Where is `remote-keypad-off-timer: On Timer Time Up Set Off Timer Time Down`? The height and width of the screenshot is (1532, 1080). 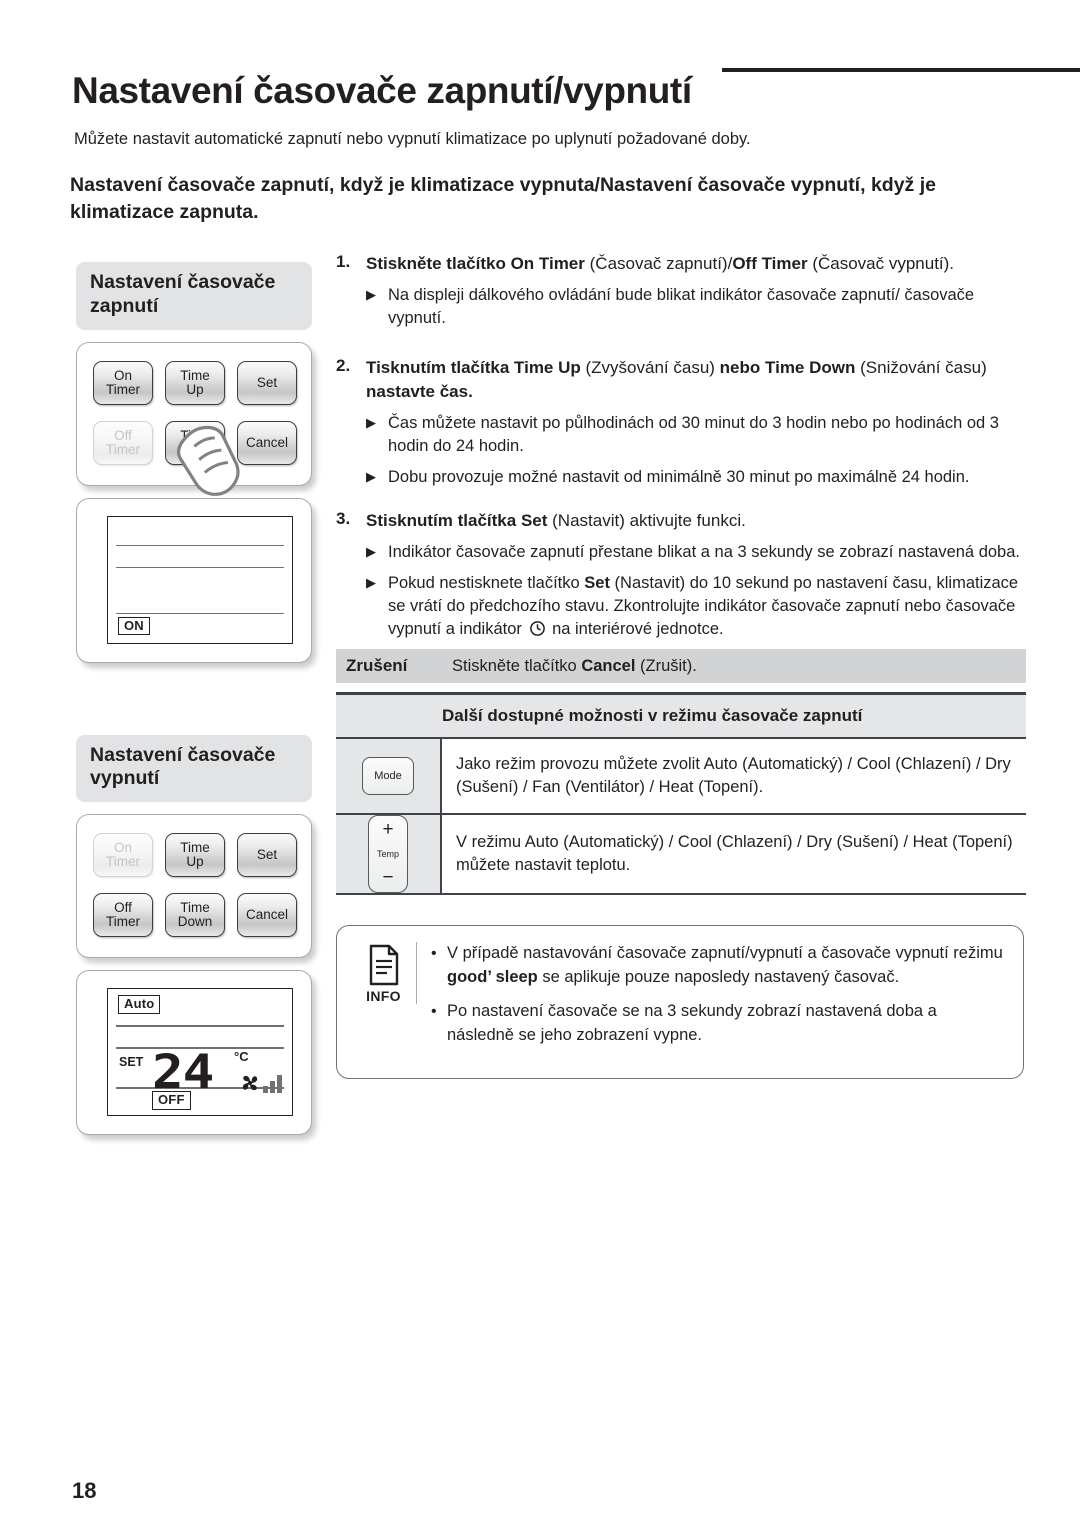 remote-keypad-off-timer: On Timer Time Up Set Off Timer Time Down is located at coordinates (194, 930).